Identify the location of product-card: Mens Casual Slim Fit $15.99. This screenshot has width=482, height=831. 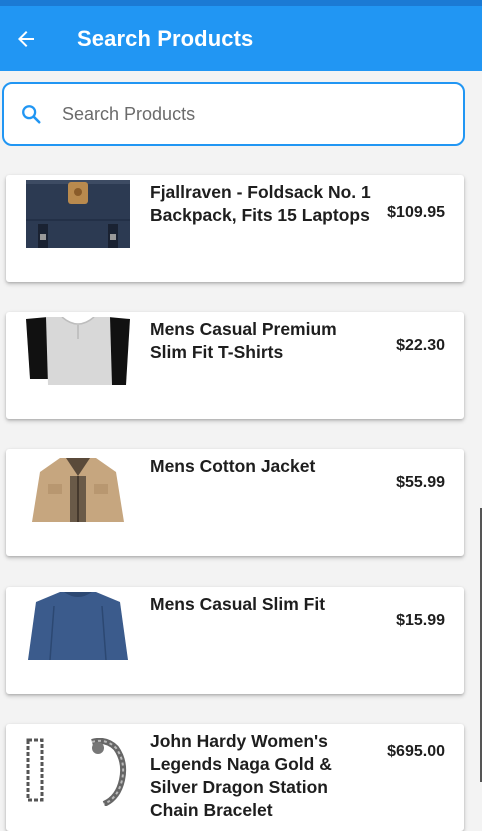
(235, 640).